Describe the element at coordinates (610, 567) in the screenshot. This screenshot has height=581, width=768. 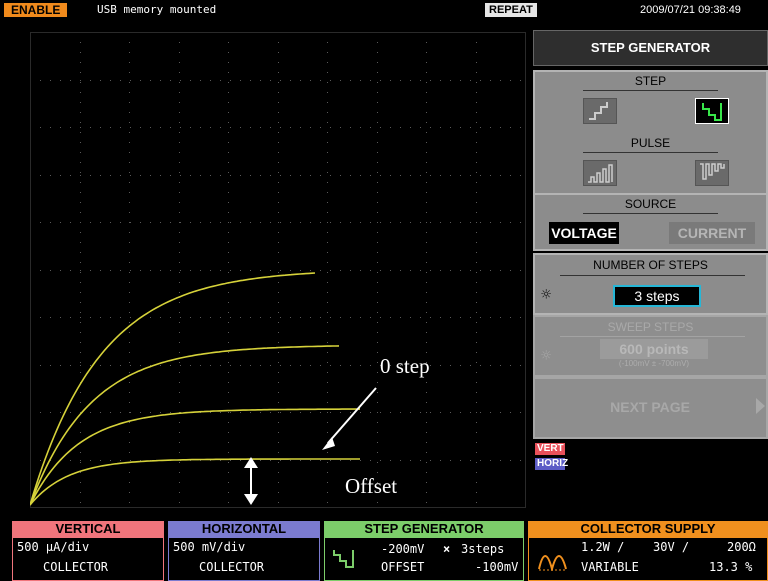
I see `collector-mode: VARIABLE` at that location.